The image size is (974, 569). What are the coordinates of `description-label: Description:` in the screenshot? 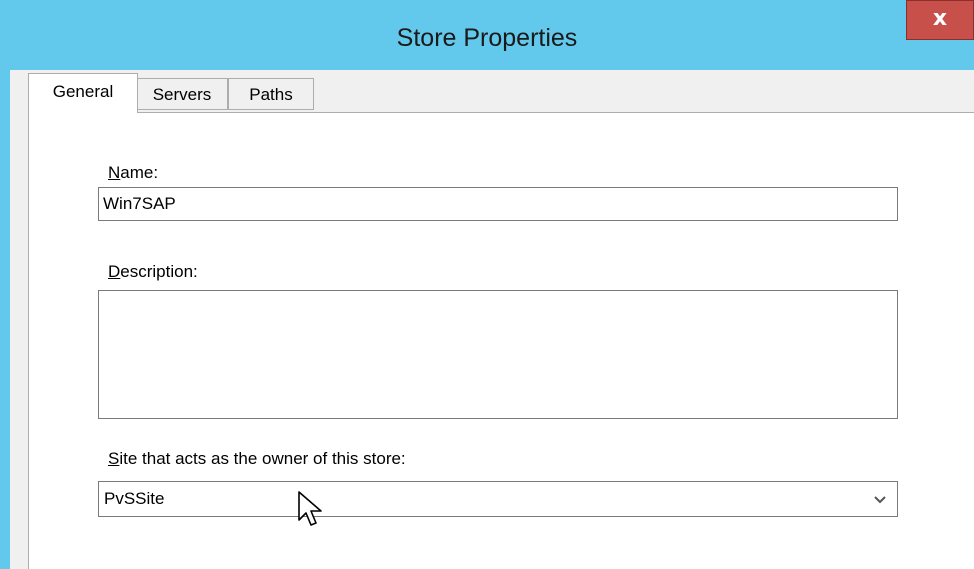 It's located at (153, 272).